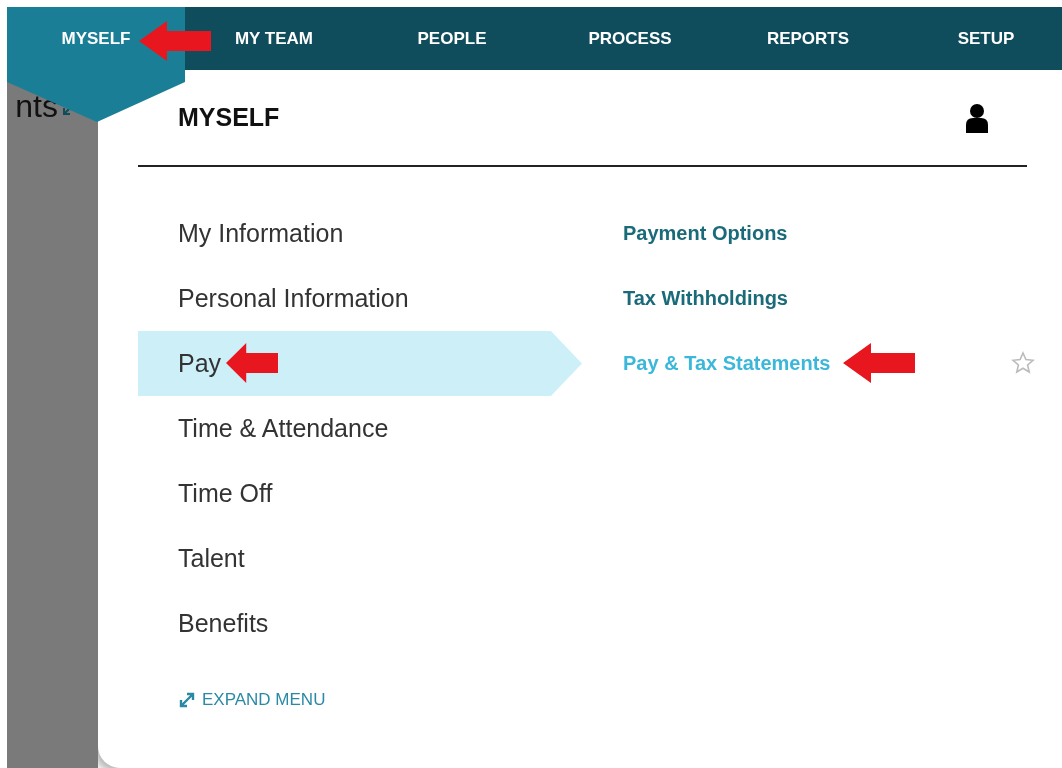  I want to click on expand-menu-link: EXPAND MENU, so click(252, 700).